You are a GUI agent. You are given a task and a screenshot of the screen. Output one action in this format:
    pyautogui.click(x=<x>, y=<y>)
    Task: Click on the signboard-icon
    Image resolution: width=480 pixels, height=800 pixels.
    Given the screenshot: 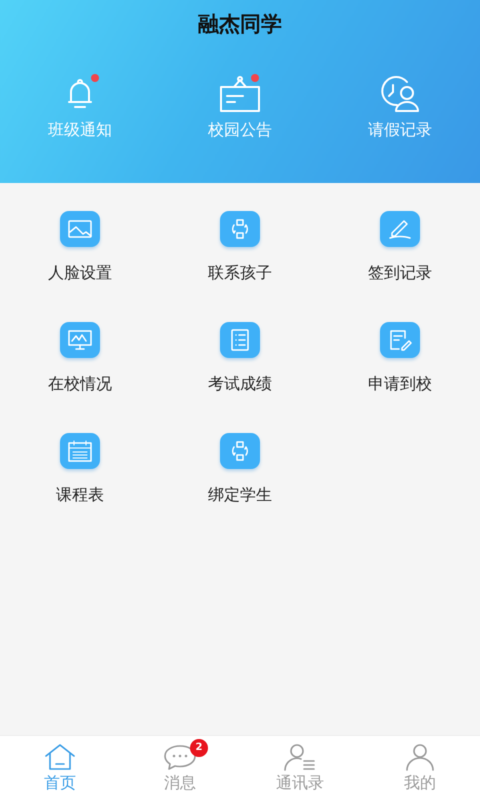 What is the action you would take?
    pyautogui.click(x=240, y=94)
    